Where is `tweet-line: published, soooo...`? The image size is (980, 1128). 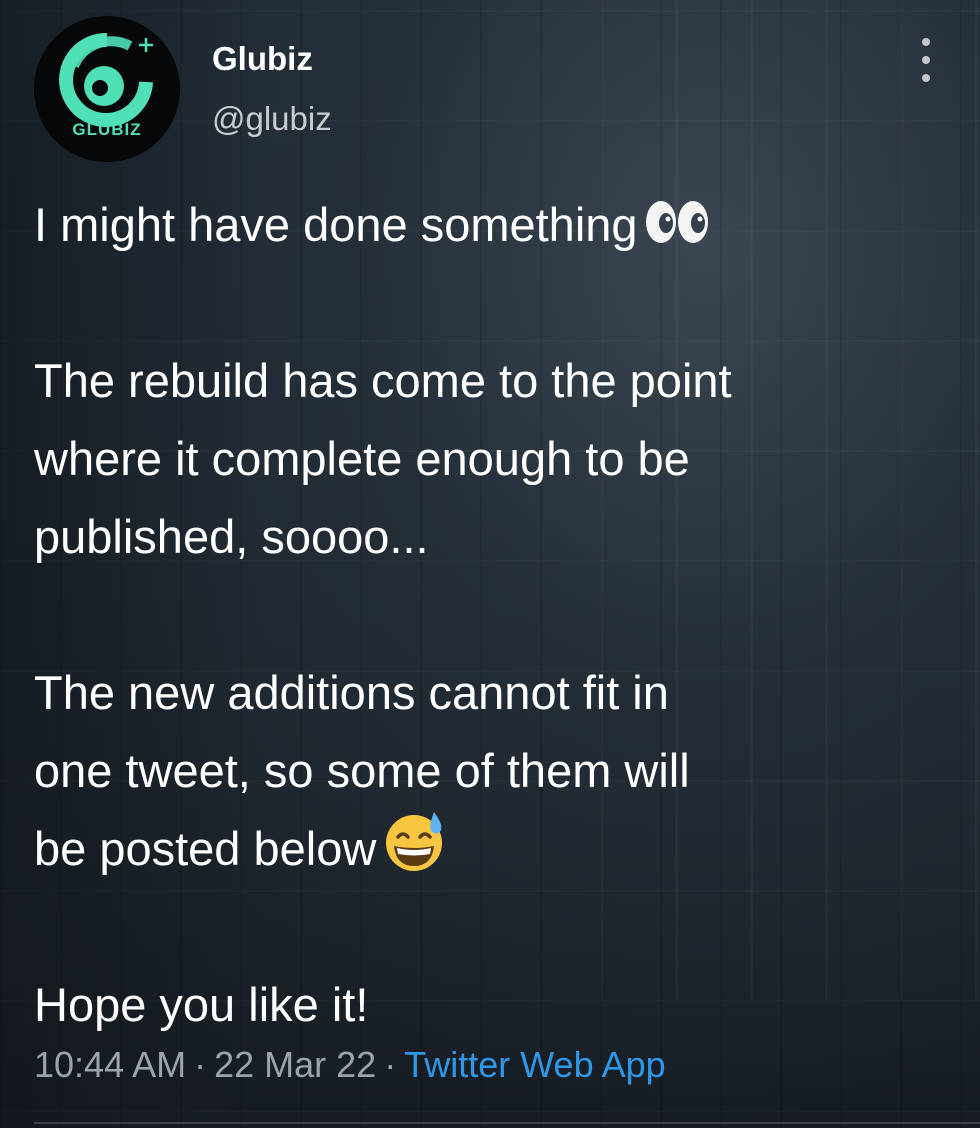 tweet-line: published, soooo... is located at coordinates (231, 536).